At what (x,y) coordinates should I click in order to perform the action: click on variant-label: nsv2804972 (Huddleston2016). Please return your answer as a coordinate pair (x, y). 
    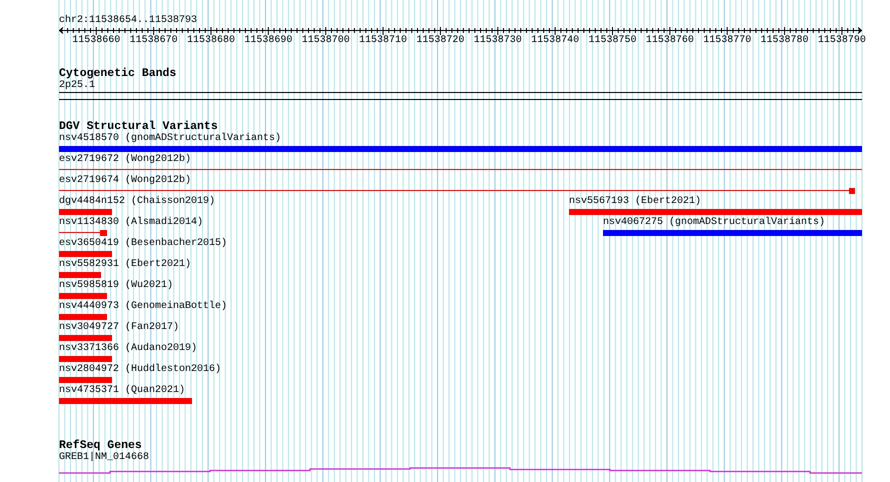
    Looking at the image, I should click on (140, 370).